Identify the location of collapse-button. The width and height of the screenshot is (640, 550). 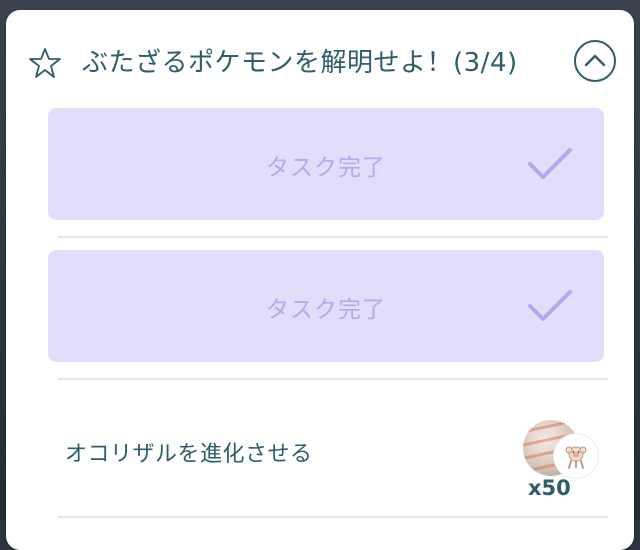
(595, 61).